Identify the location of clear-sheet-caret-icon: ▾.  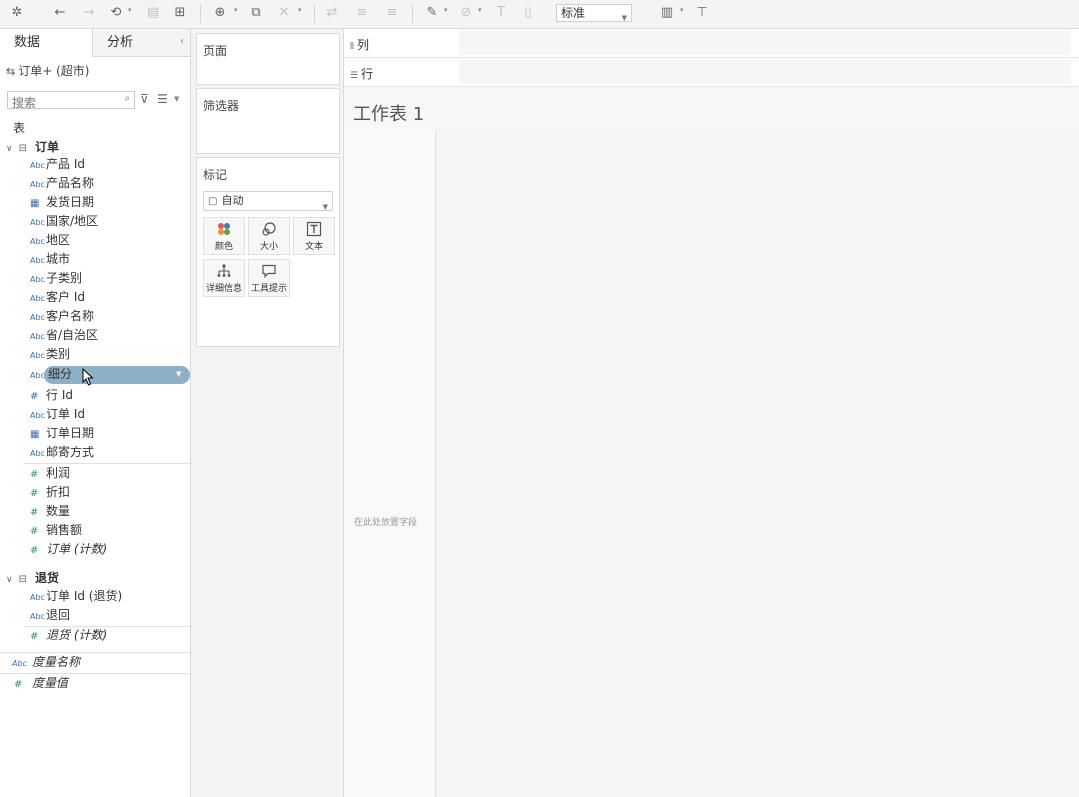
(300, 10).